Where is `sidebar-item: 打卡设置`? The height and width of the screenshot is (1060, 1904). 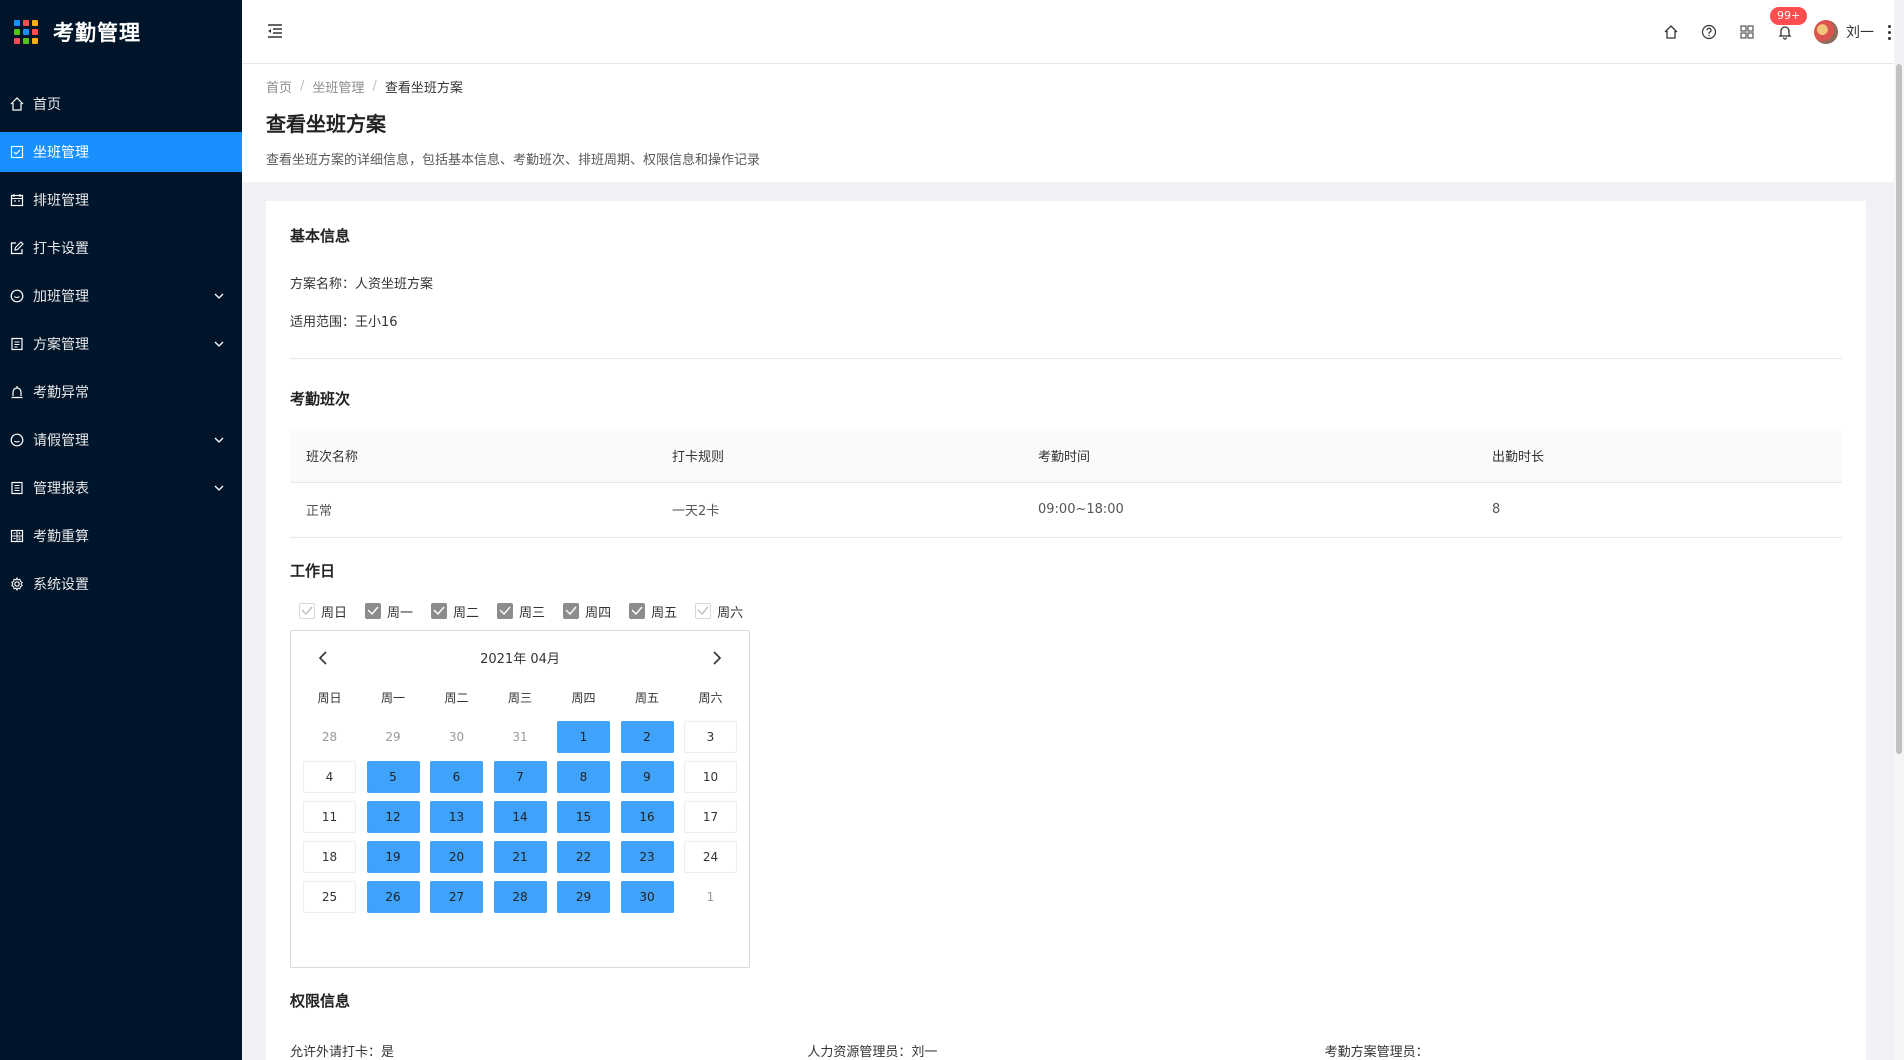
sidebar-item: 打卡设置 is located at coordinates (121, 248).